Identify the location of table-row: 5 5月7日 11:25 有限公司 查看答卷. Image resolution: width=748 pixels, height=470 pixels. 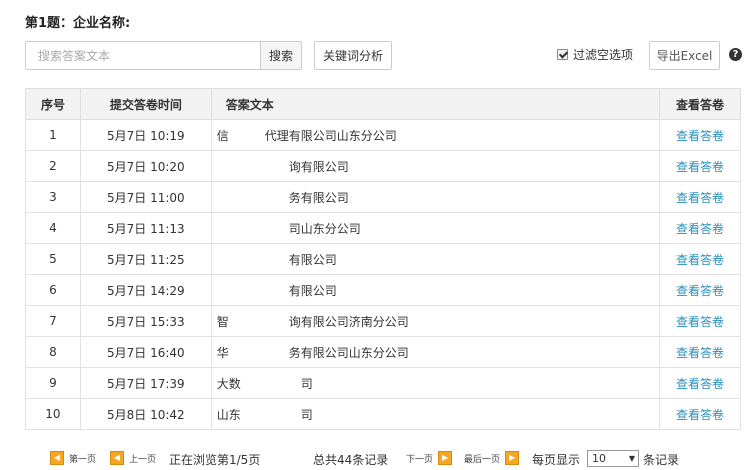
(383, 259).